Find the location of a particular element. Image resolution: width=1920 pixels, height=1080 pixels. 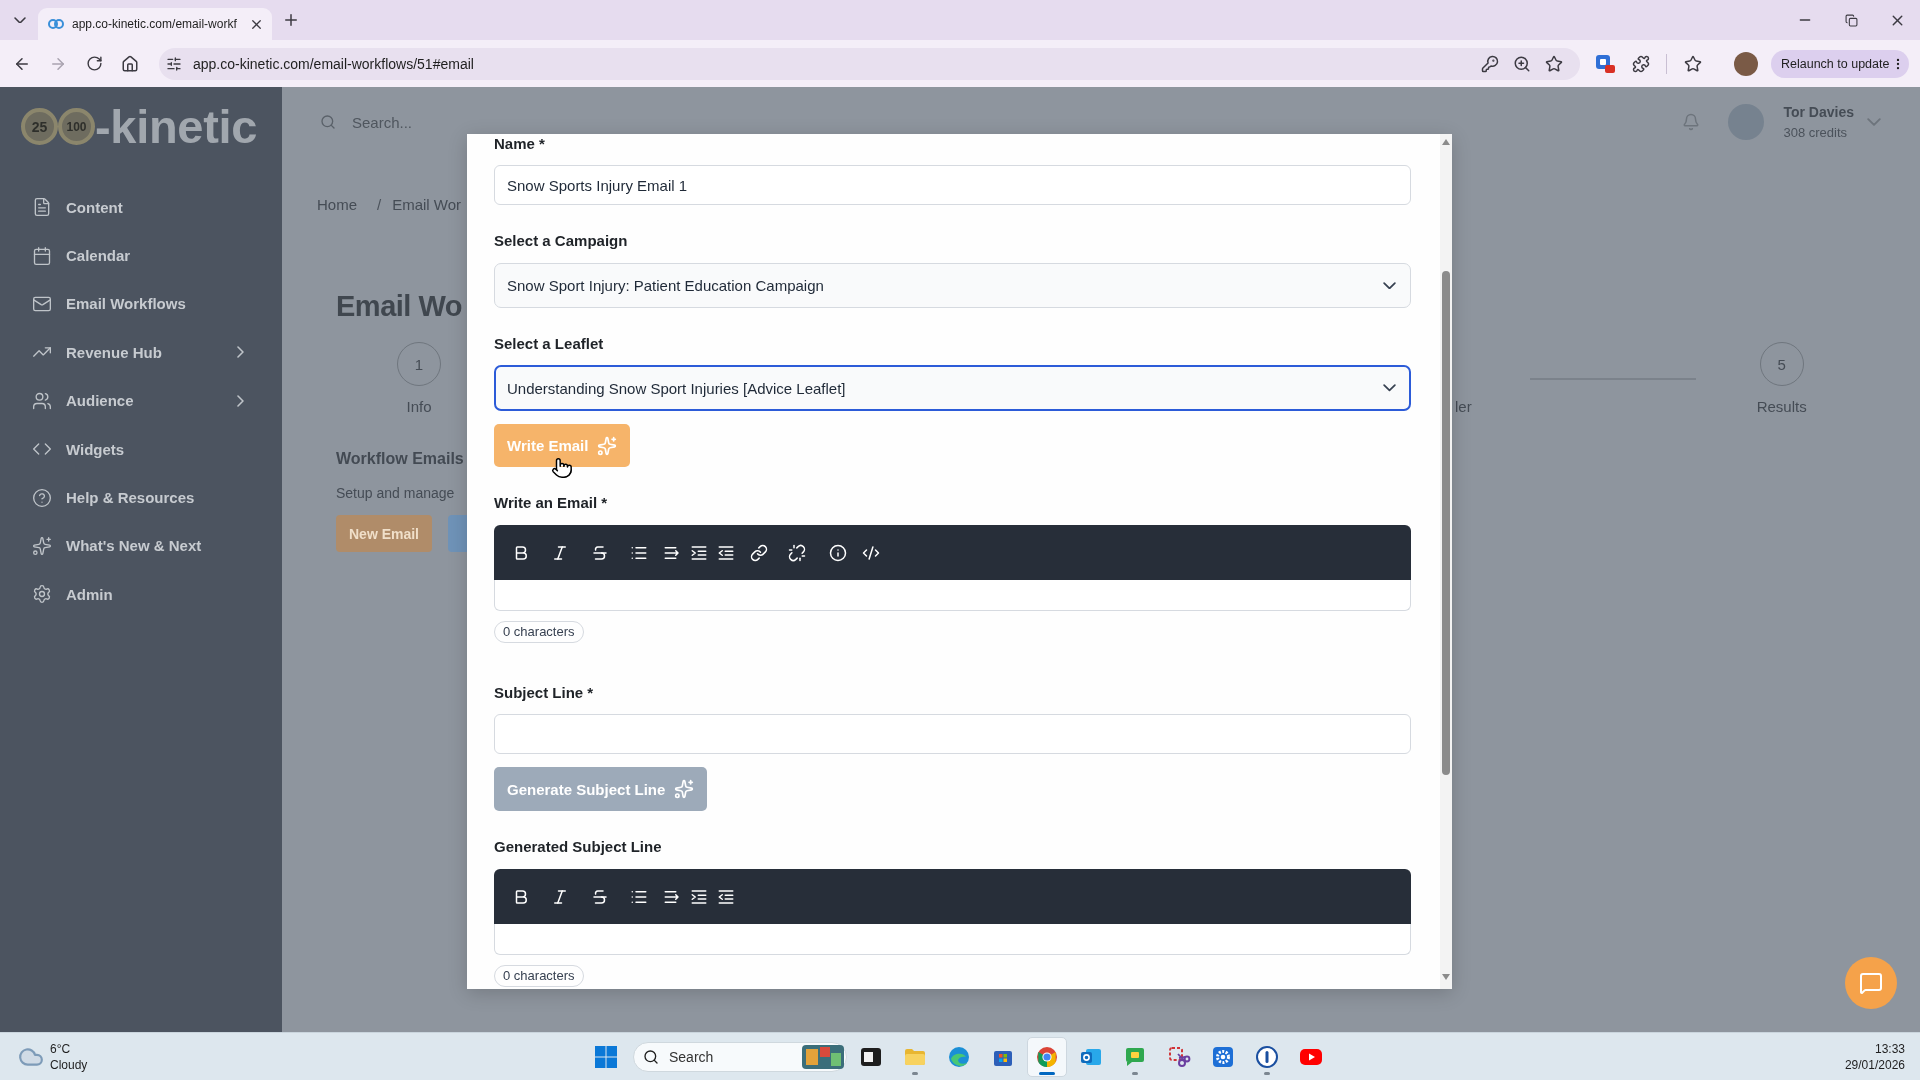

swirl-icon is located at coordinates (959, 1056).